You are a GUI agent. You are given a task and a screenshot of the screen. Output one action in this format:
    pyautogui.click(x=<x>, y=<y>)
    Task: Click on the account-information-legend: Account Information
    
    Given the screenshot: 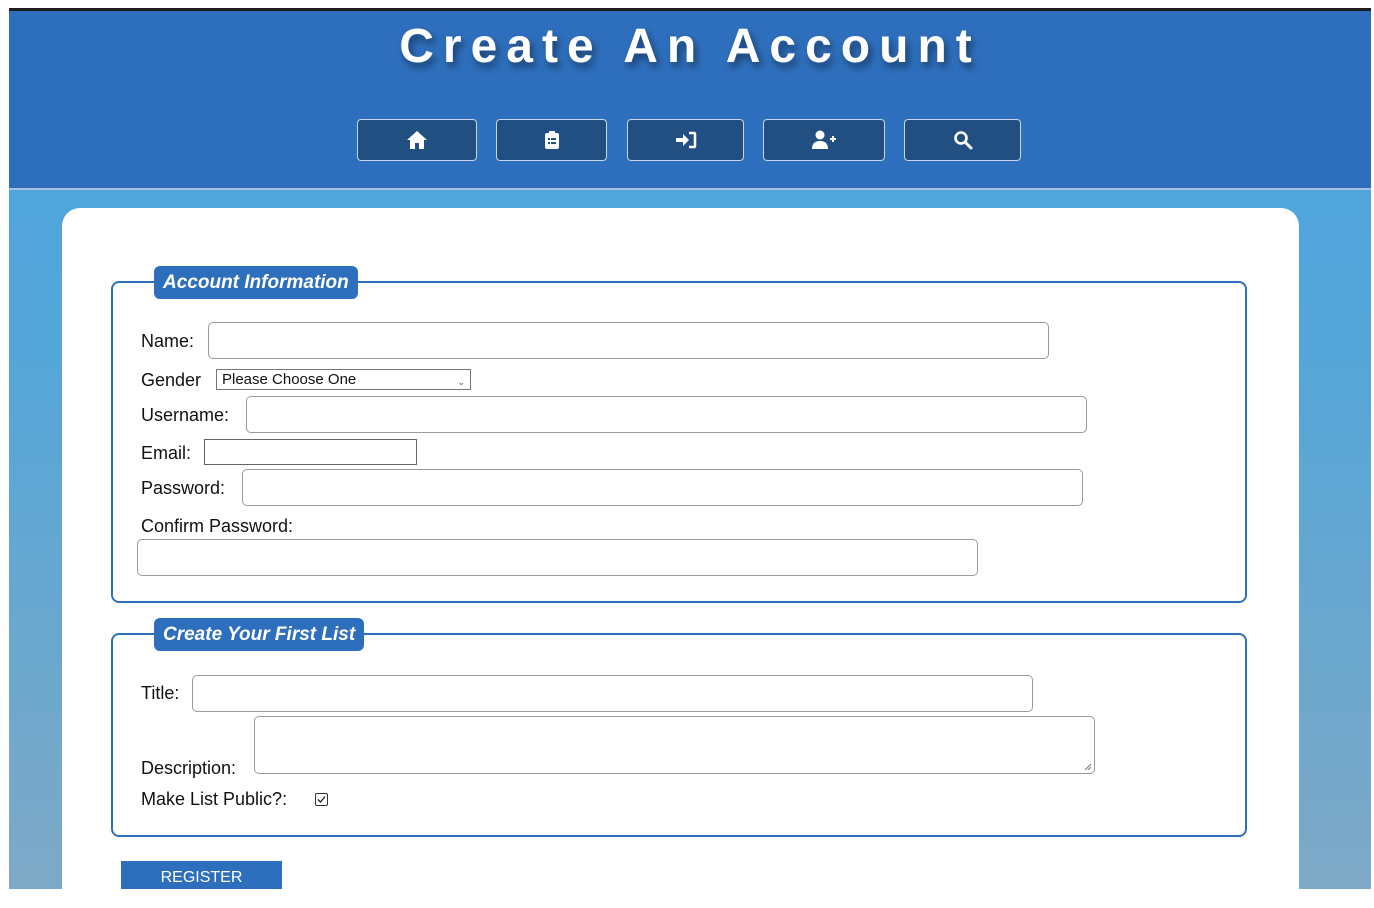 What is the action you would take?
    pyautogui.click(x=256, y=282)
    